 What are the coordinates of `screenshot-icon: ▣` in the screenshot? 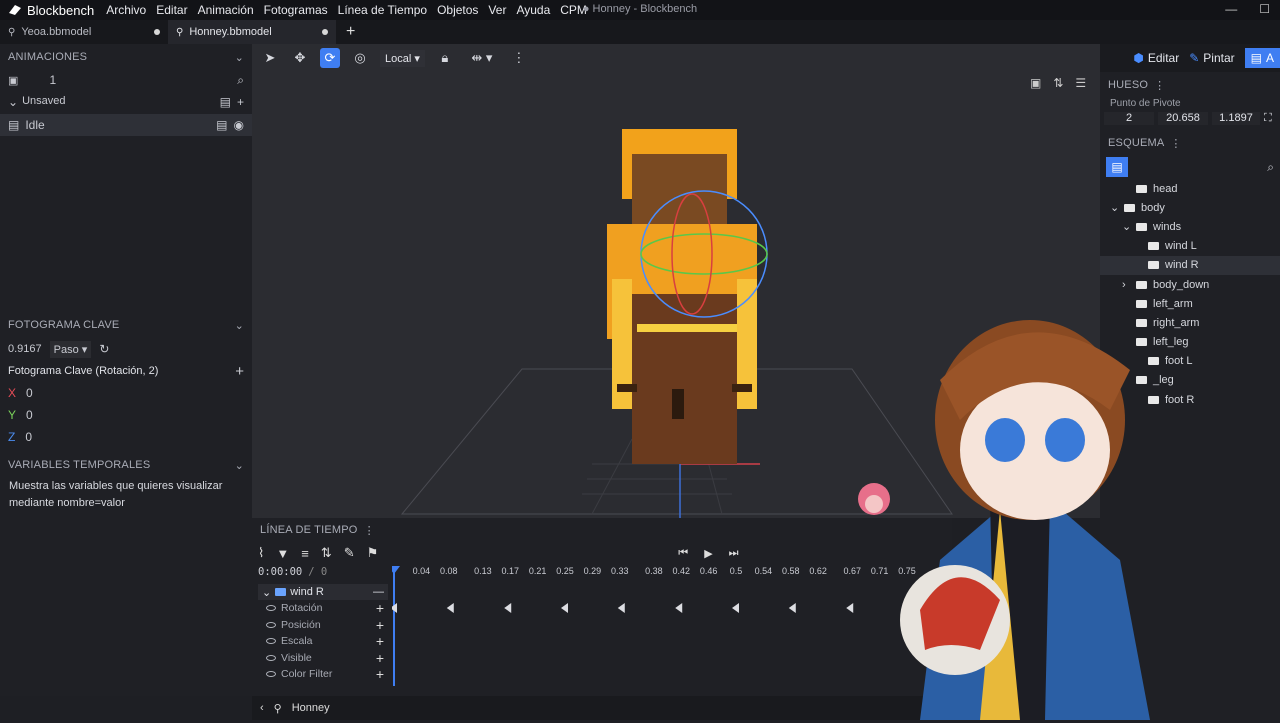 It's located at (1035, 83).